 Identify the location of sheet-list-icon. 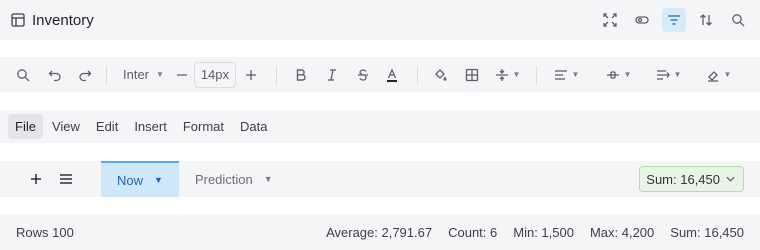
(66, 179).